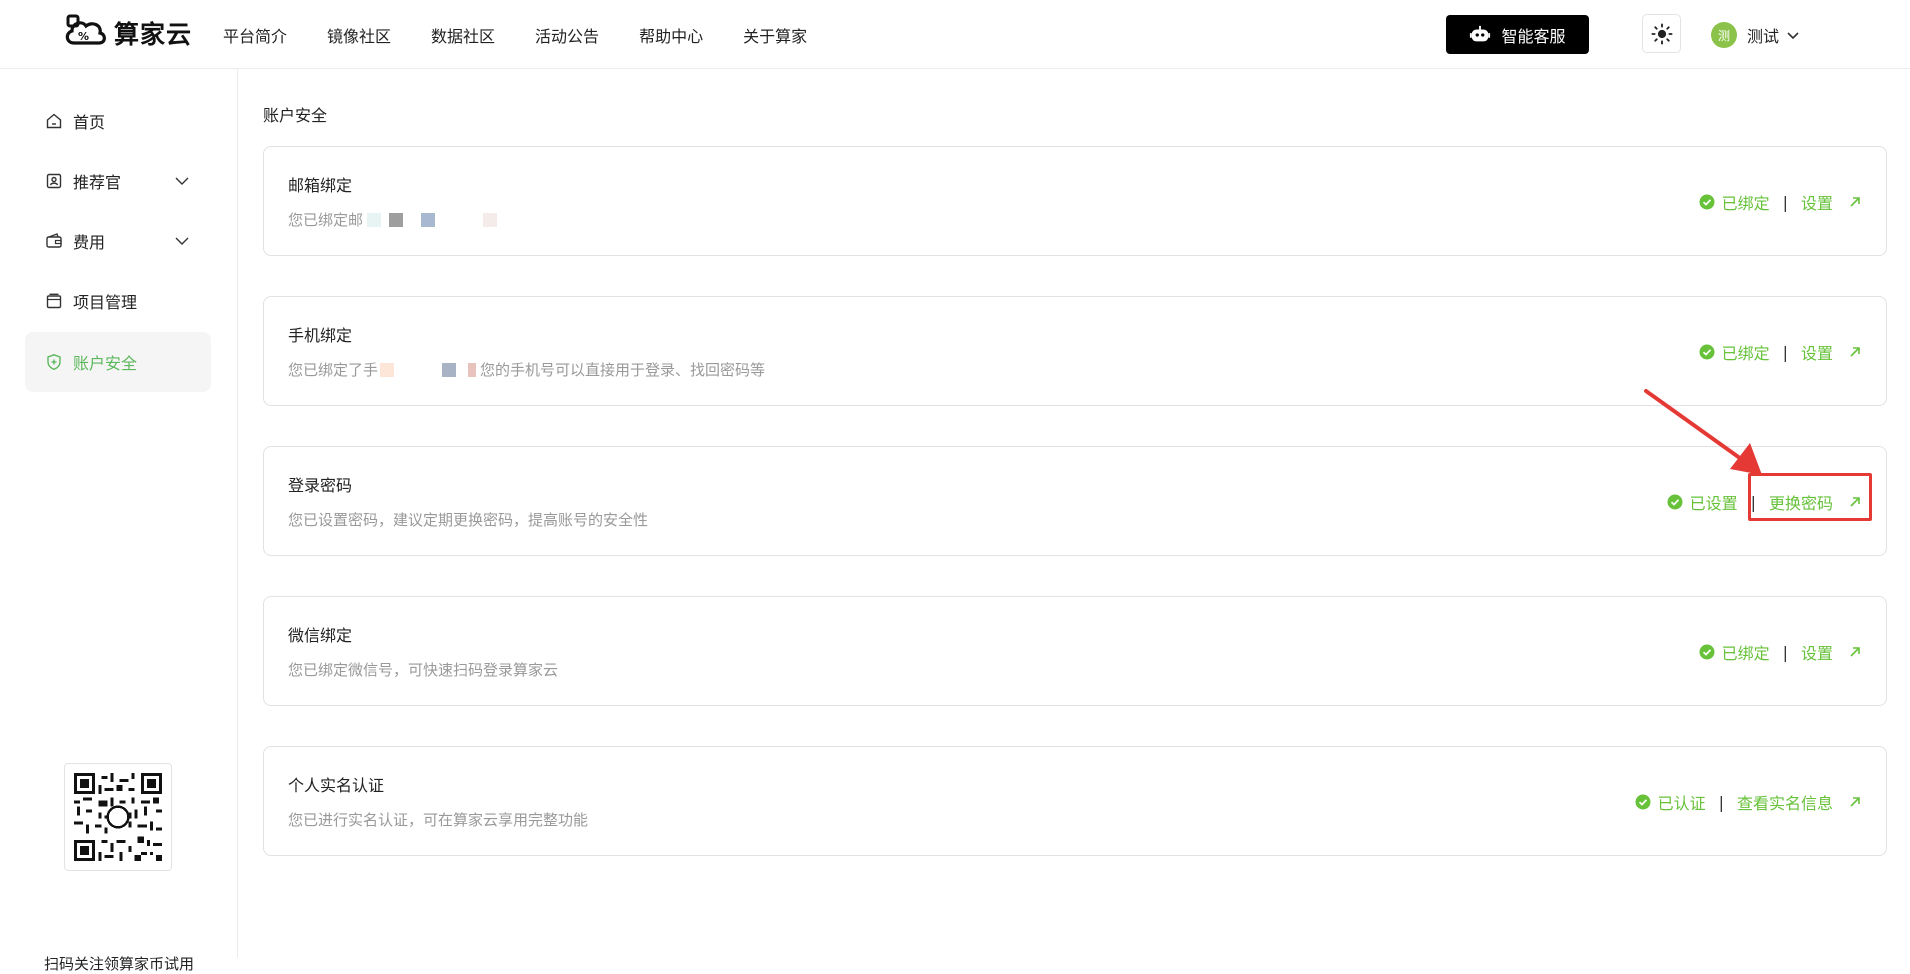 The image size is (1910, 974). Describe the element at coordinates (153, 34) in the screenshot. I see `logo-text: 算家云` at that location.